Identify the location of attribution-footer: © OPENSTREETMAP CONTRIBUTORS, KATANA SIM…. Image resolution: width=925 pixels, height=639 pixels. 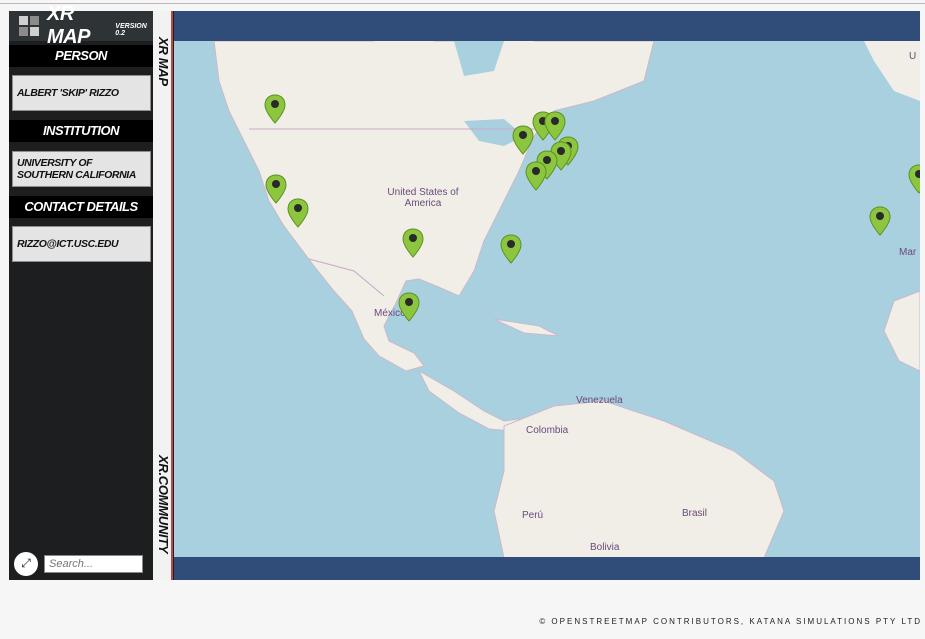
(730, 621).